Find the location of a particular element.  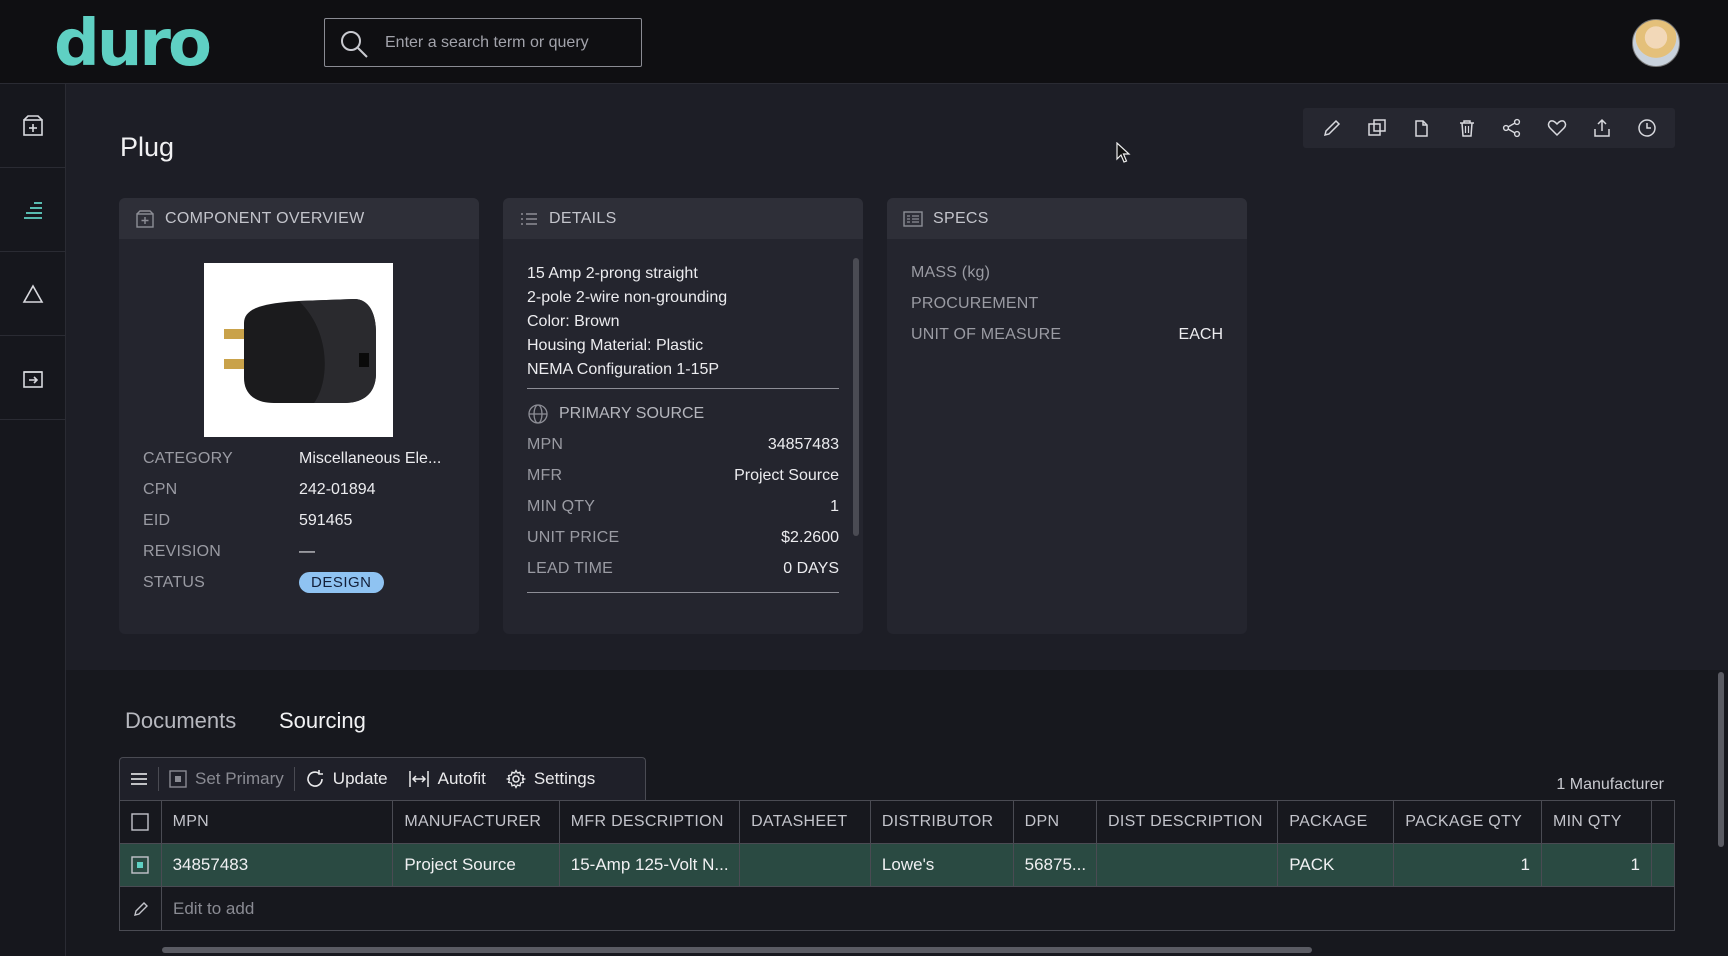

autofit-button: Autofit is located at coordinates (447, 779).